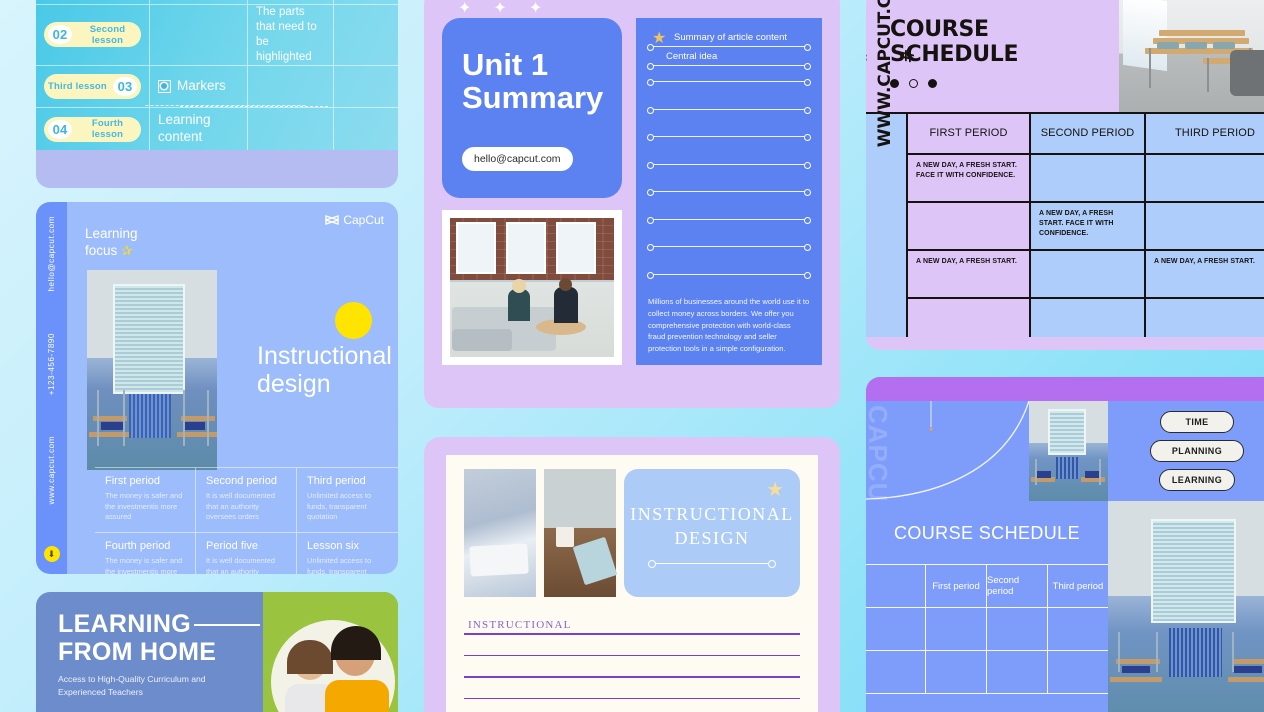  I want to click on planning-chip: PLANNING, so click(1197, 451).